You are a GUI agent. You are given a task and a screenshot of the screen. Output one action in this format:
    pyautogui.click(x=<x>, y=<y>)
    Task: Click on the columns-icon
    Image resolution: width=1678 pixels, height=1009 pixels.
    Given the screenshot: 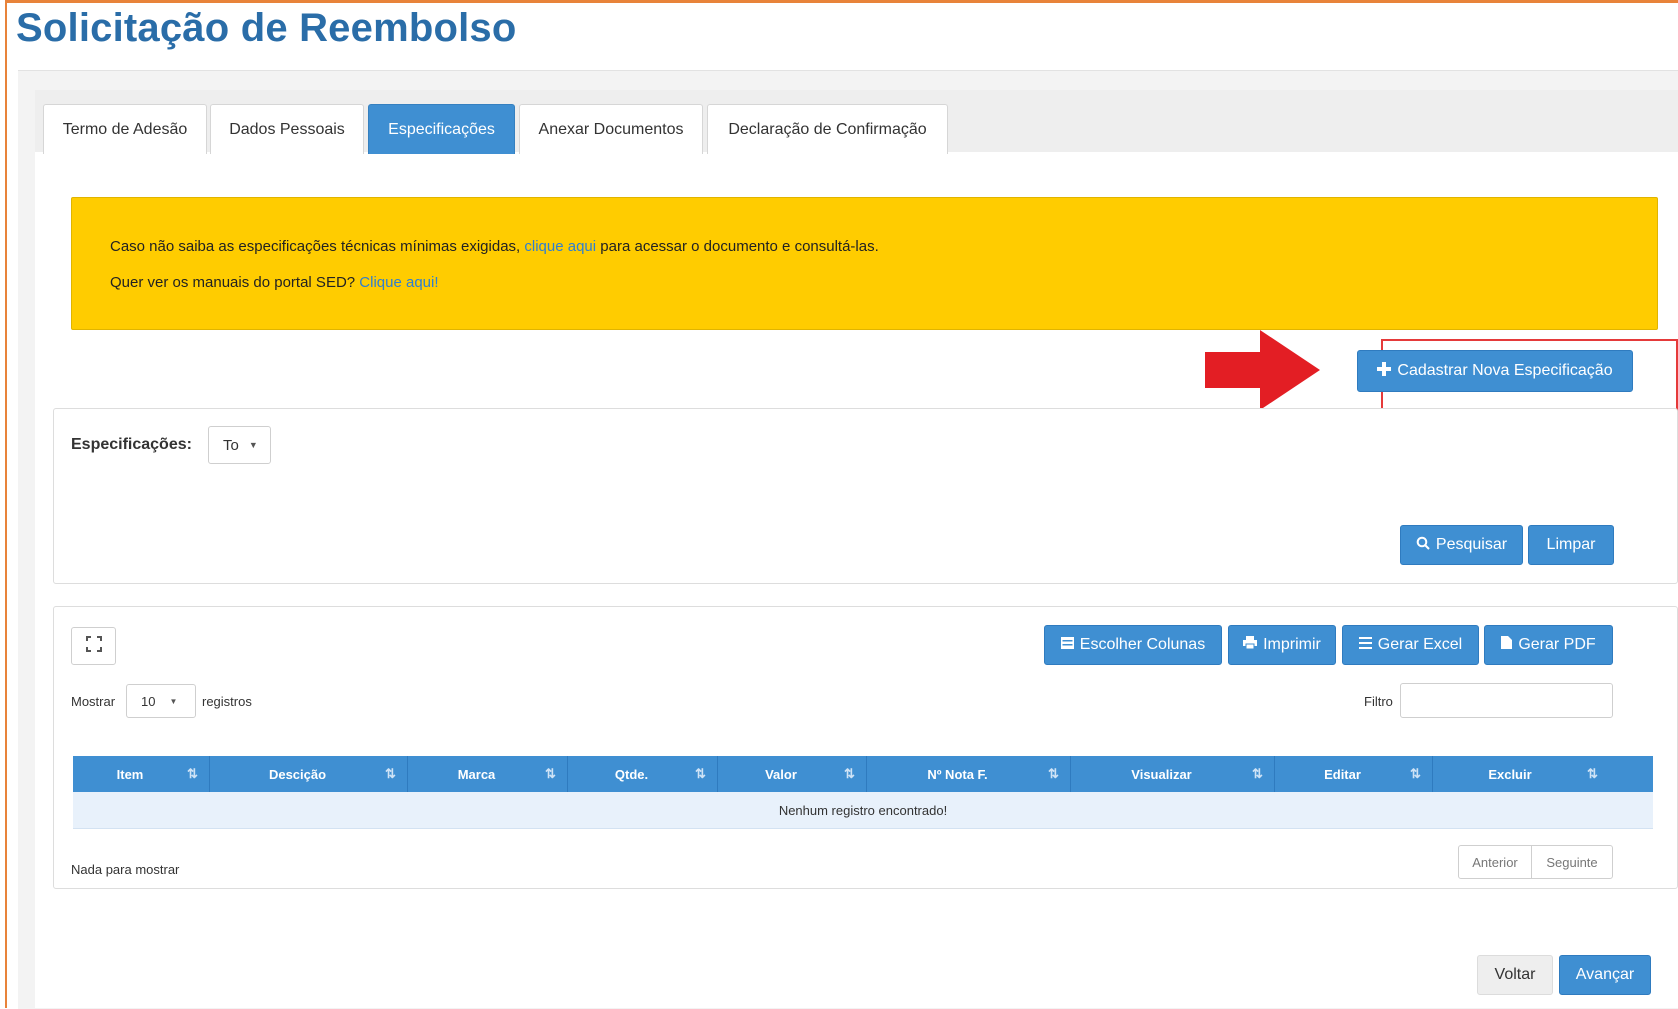 What is the action you would take?
    pyautogui.click(x=1067, y=645)
    